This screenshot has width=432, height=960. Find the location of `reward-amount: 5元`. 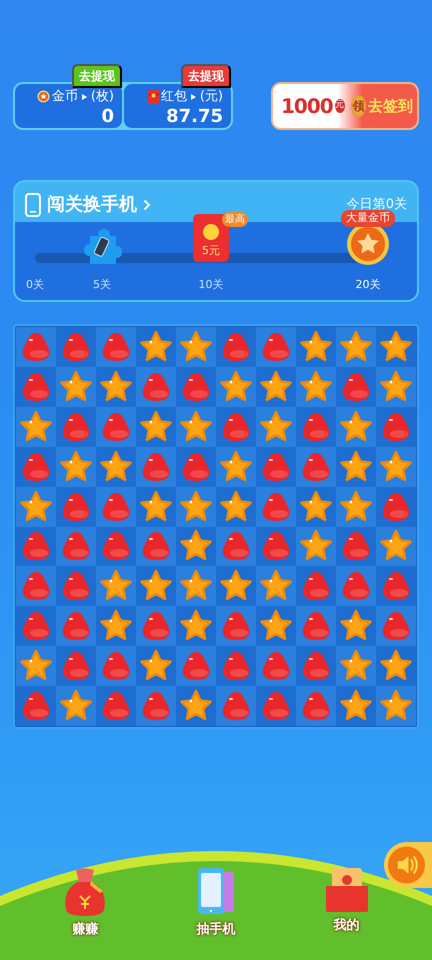

reward-amount: 5元 is located at coordinates (211, 250).